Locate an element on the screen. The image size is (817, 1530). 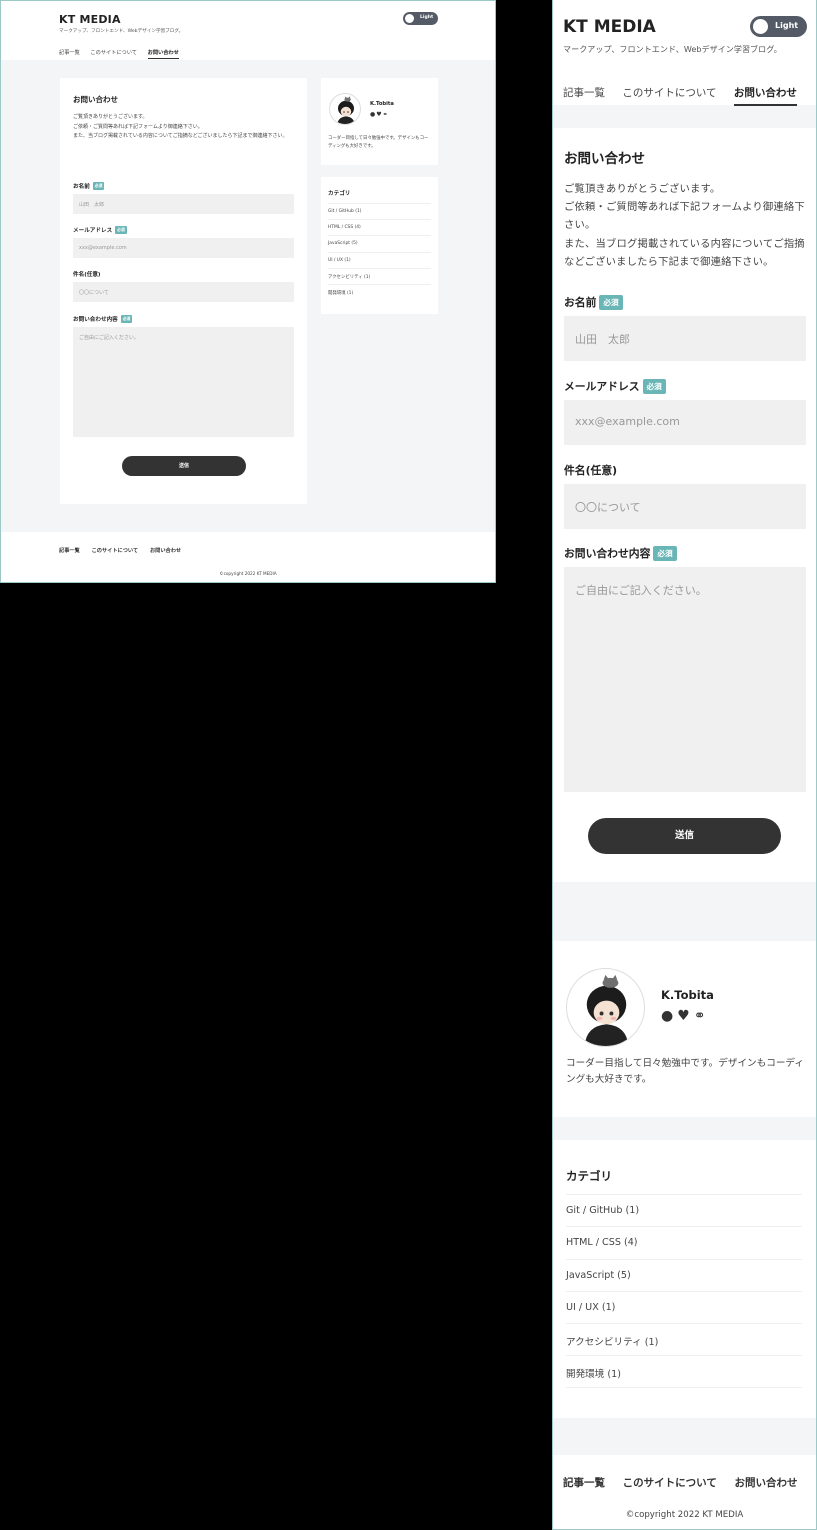
github-icon: ● is located at coordinates (669, 1016).